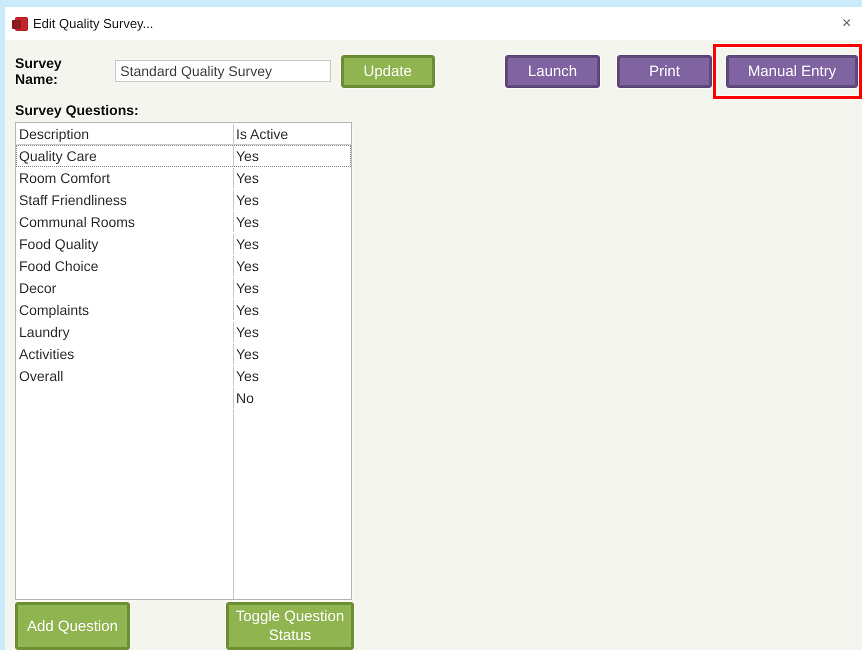 Image resolution: width=862 pixels, height=650 pixels. What do you see at coordinates (183, 156) in the screenshot?
I see `table-row: Quality Care Yes` at bounding box center [183, 156].